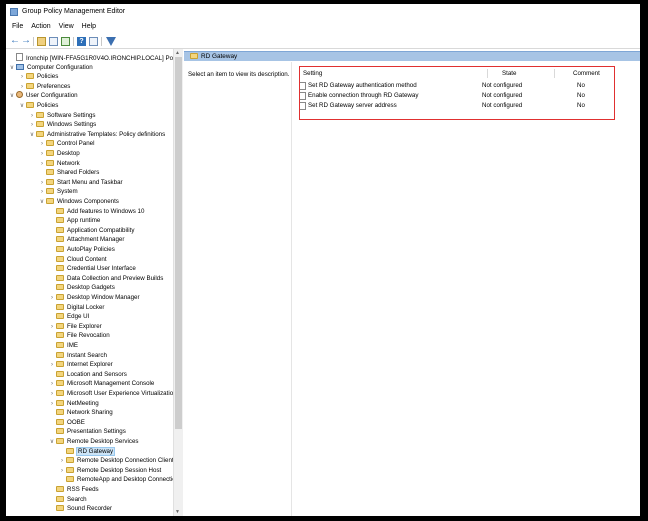  What do you see at coordinates (77, 356) in the screenshot?
I see `tree-node: Instant Search` at bounding box center [77, 356].